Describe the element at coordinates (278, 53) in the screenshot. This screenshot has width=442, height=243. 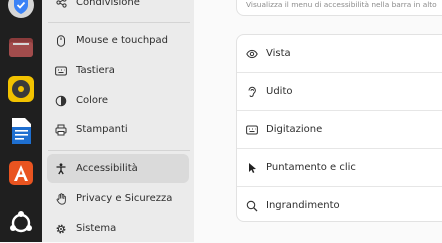
I see `row-label: Vista` at that location.